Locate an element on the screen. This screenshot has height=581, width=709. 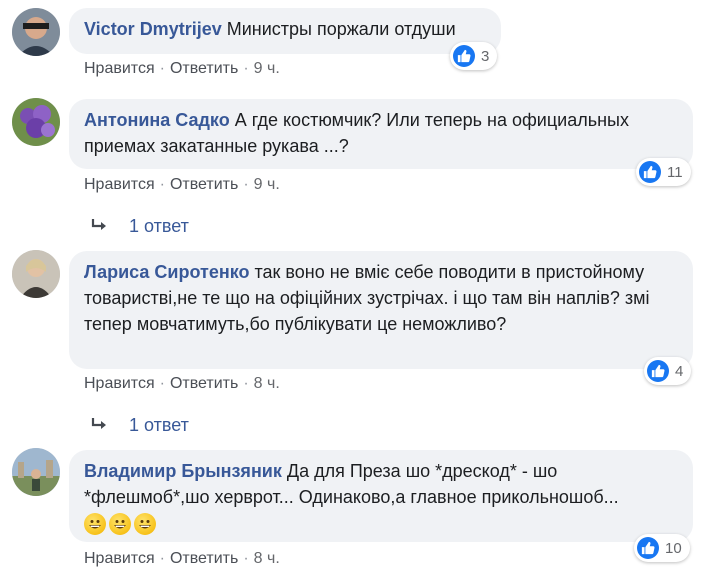
comment-author: Антонина Садко is located at coordinates (157, 120).